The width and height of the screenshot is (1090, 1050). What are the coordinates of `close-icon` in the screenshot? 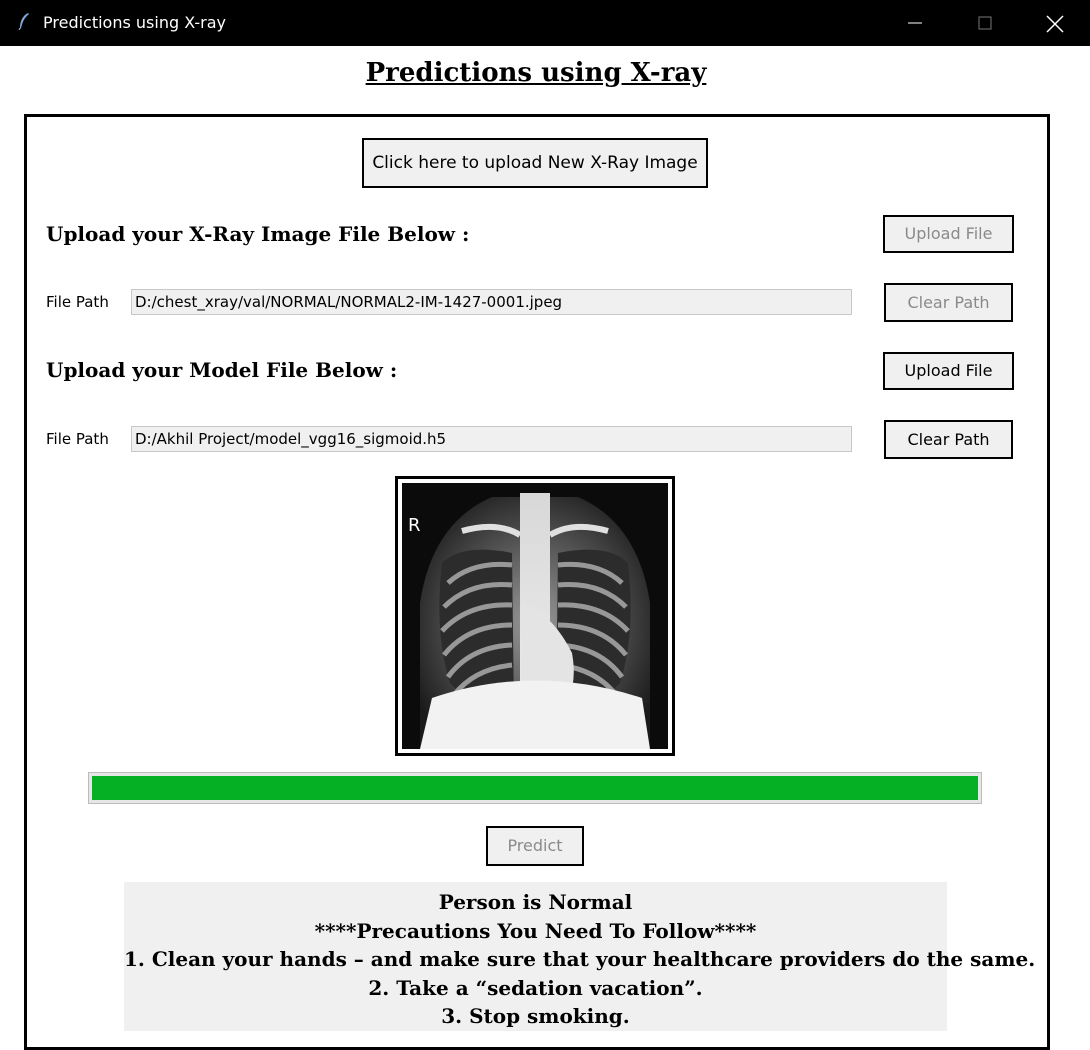 It's located at (1055, 24).